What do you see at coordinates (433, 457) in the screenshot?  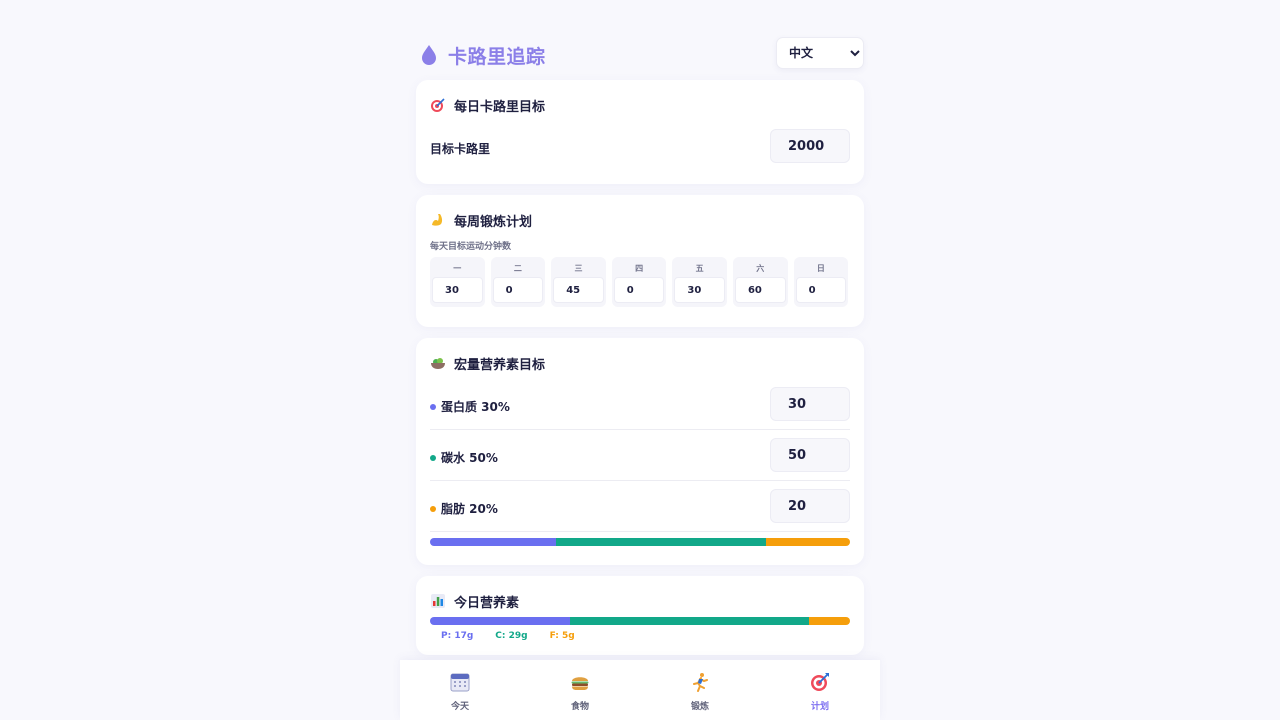 I see `carbs-color-dot` at bounding box center [433, 457].